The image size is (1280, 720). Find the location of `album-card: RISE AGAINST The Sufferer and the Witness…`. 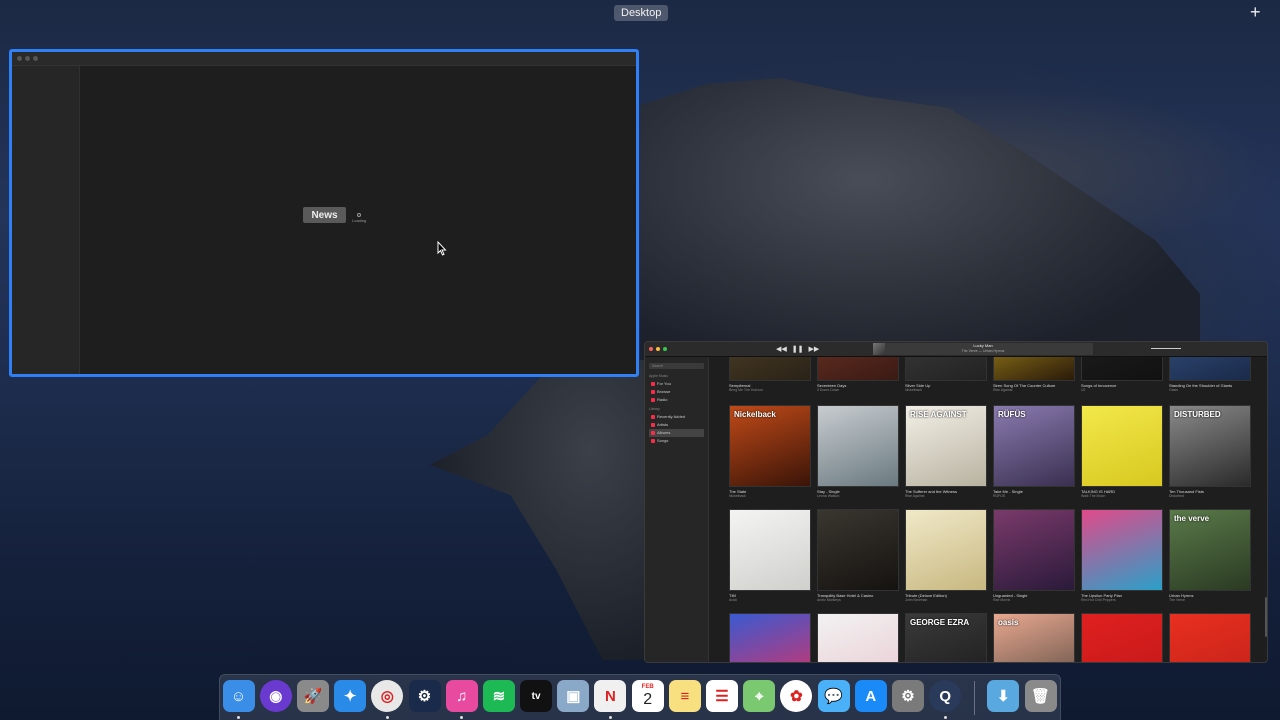

album-card: RISE AGAINST The Sufferer and the Witness… is located at coordinates (946, 451).